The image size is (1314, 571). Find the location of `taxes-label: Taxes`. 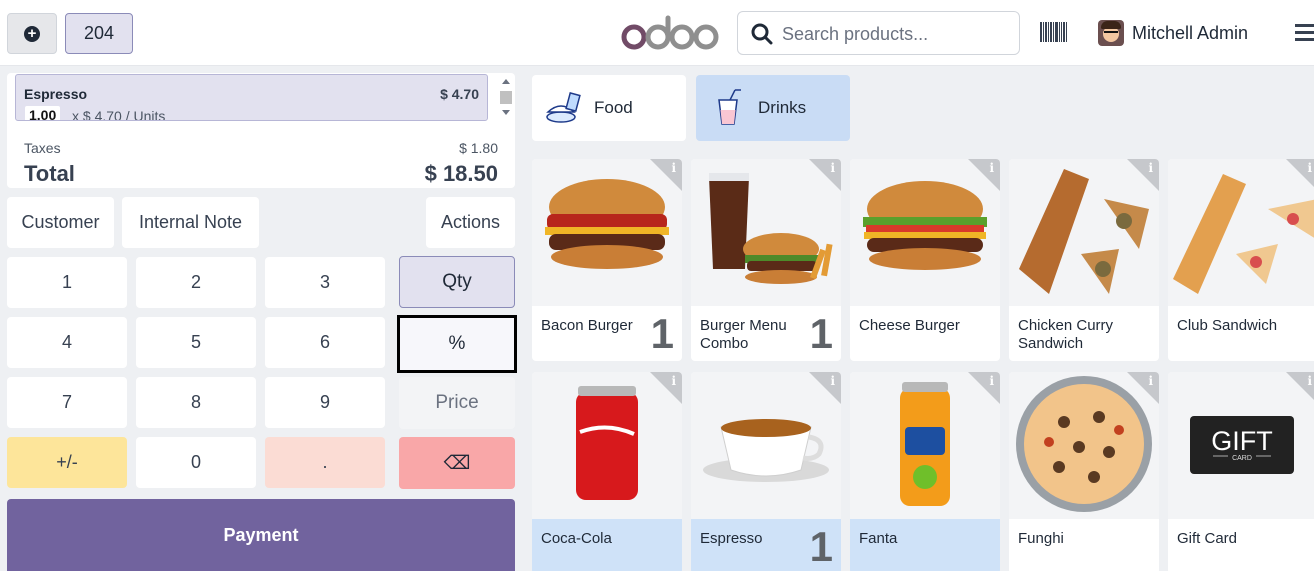

taxes-label: Taxes is located at coordinates (42, 148).